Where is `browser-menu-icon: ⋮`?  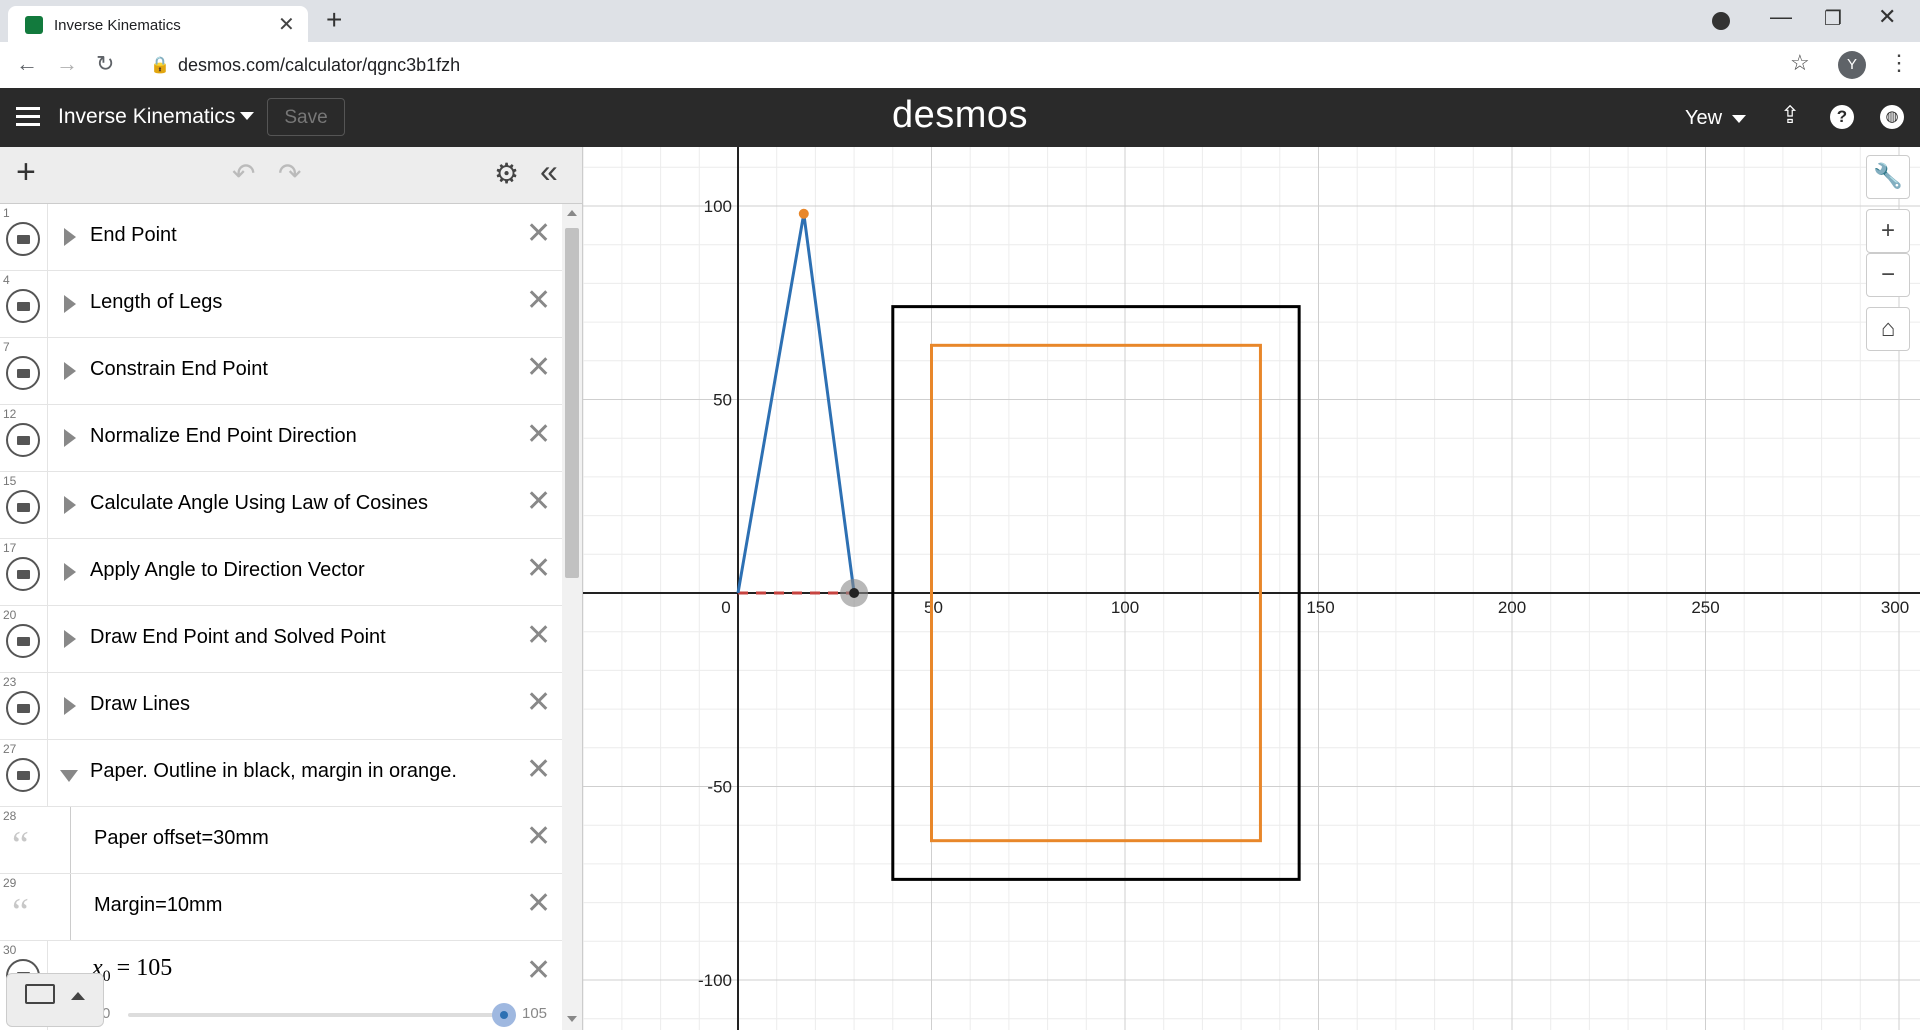
browser-menu-icon: ⋮ is located at coordinates (1899, 63).